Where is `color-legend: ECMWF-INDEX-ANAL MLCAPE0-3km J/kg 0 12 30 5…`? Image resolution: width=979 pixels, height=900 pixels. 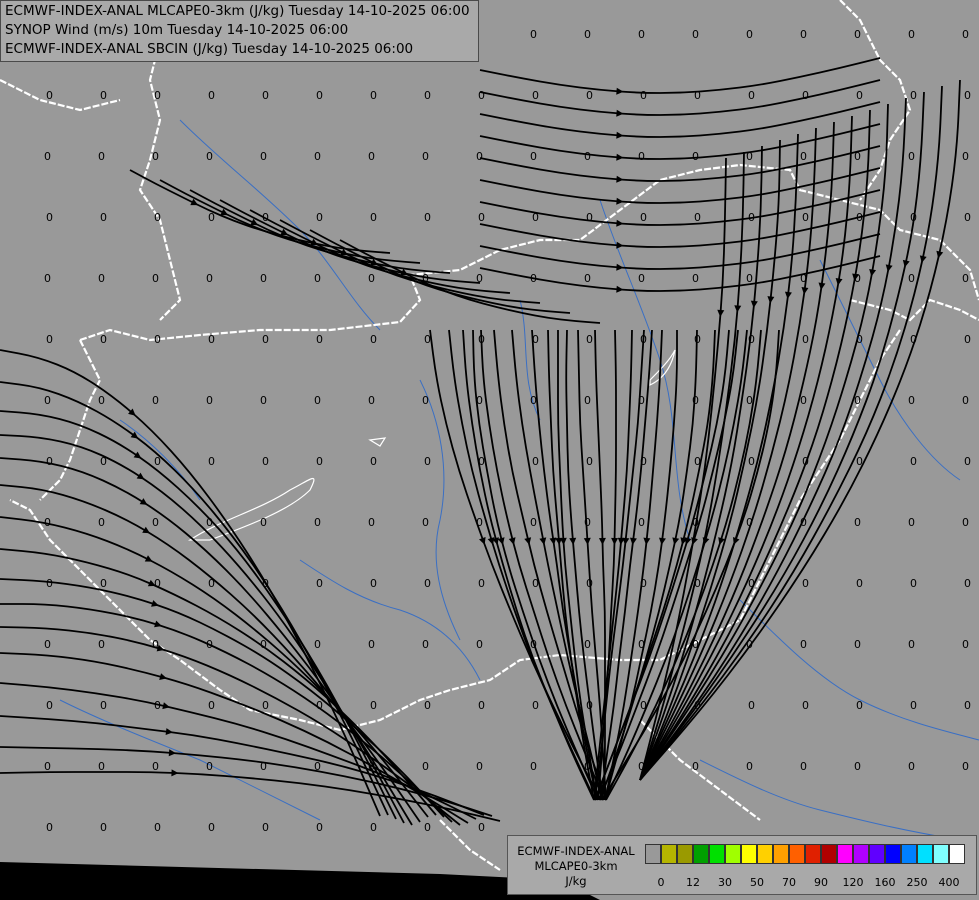
color-legend: ECMWF-INDEX-ANAL MLCAPE0-3km J/kg 0 12 30 5… is located at coordinates (742, 865).